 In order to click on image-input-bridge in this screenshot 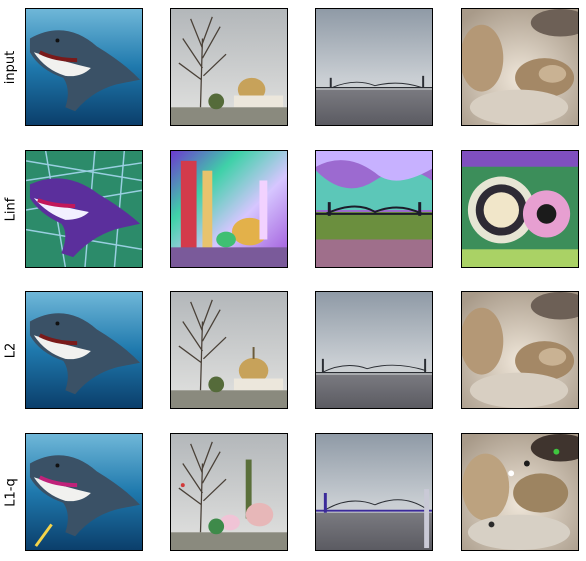, I will do `click(374, 67)`.